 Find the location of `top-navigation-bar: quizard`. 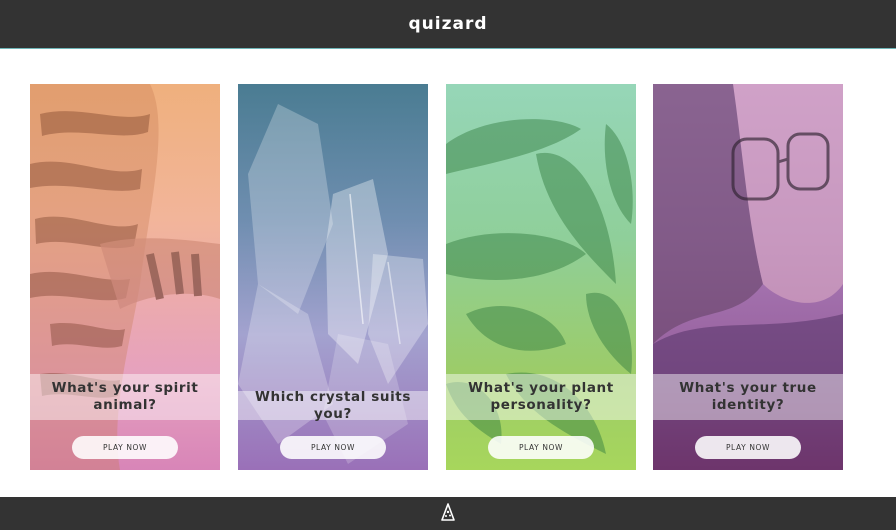

top-navigation-bar: quizard is located at coordinates (448, 24).